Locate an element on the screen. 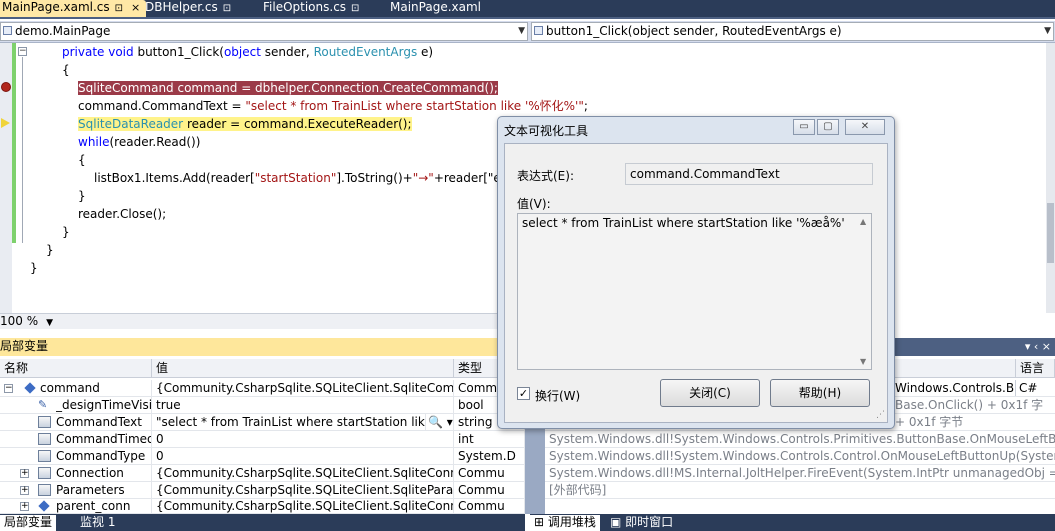 This screenshot has height=531, width=1055. close-icon: × is located at coordinates (135, 8).